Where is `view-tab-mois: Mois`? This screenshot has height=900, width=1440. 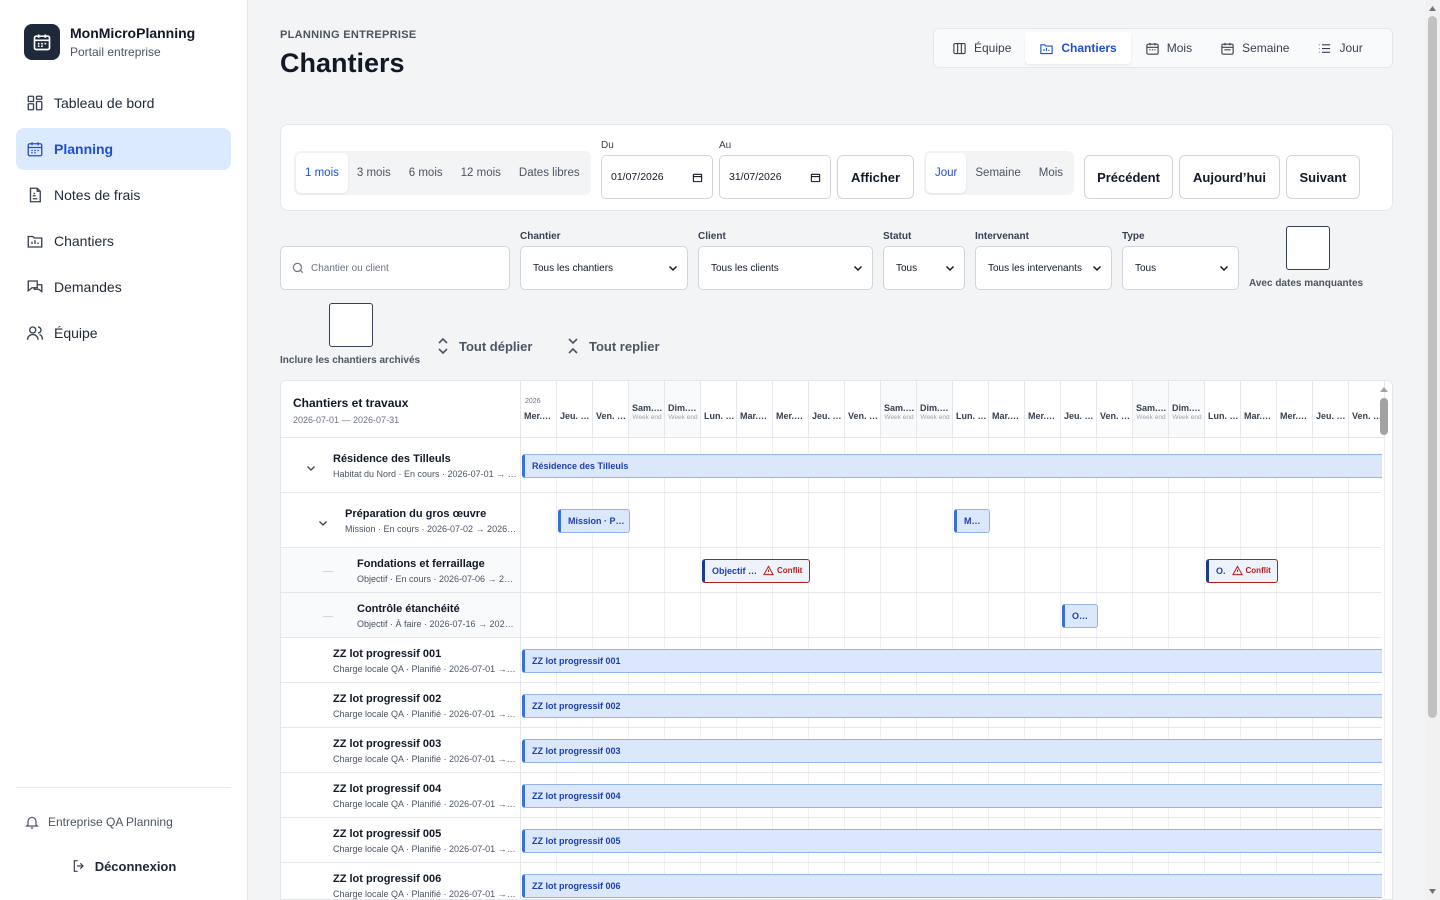
view-tab-mois: Mois is located at coordinates (1168, 48).